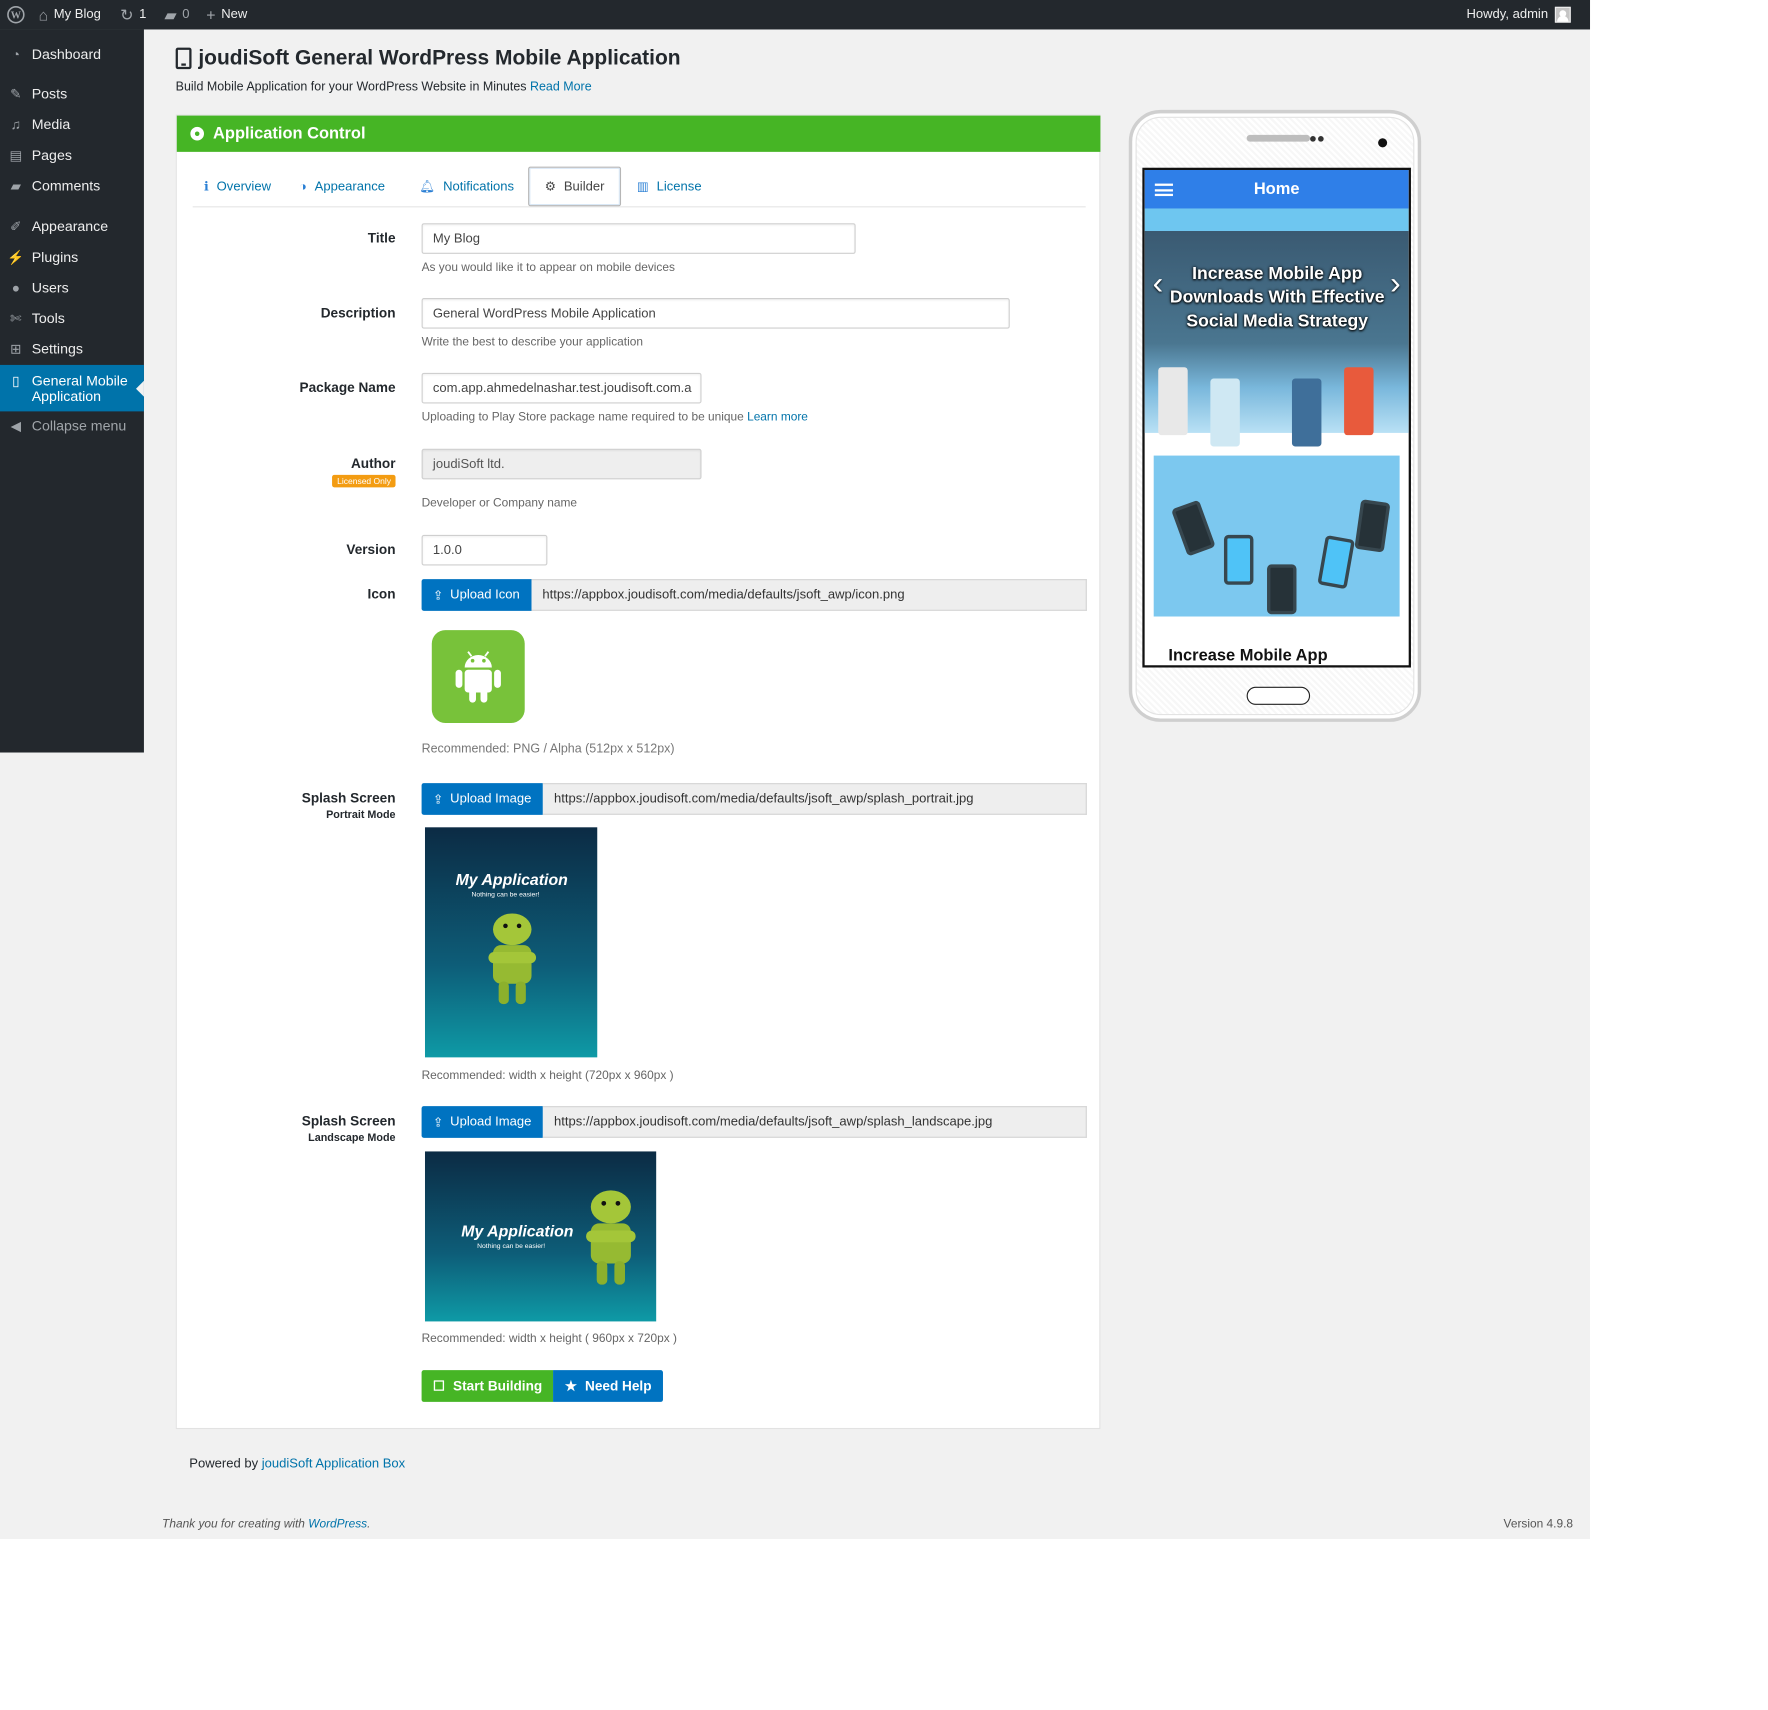  What do you see at coordinates (66, 54) in the screenshot?
I see `menu-item-label: Dashboard` at bounding box center [66, 54].